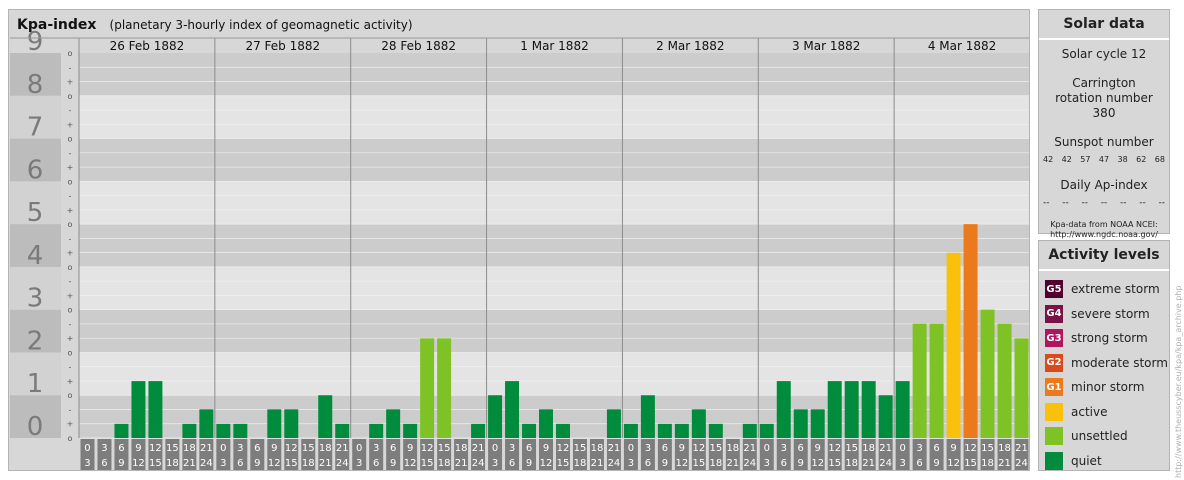 This screenshot has width=1184, height=480. I want to click on solar-cycle: Solar cycle 12, so click(1104, 54).